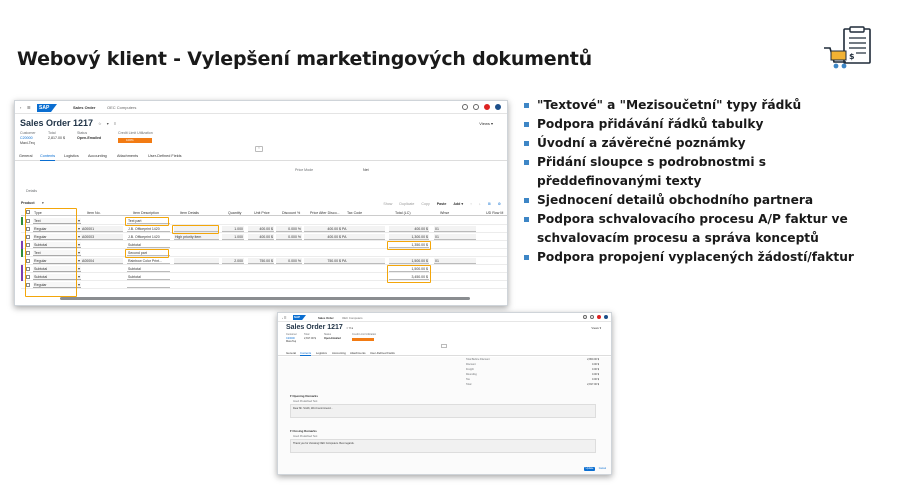  Describe the element at coordinates (304, 396) in the screenshot. I see `opening-remarks-title: ▾ Opening Remarks` at that location.